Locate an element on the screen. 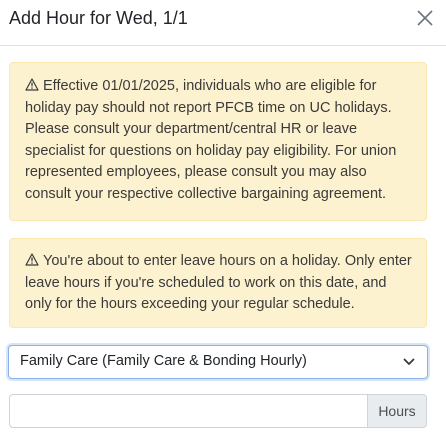 Image resolution: width=446 pixels, height=438 pixels. hours-input-group: Hours is located at coordinates (218, 411).